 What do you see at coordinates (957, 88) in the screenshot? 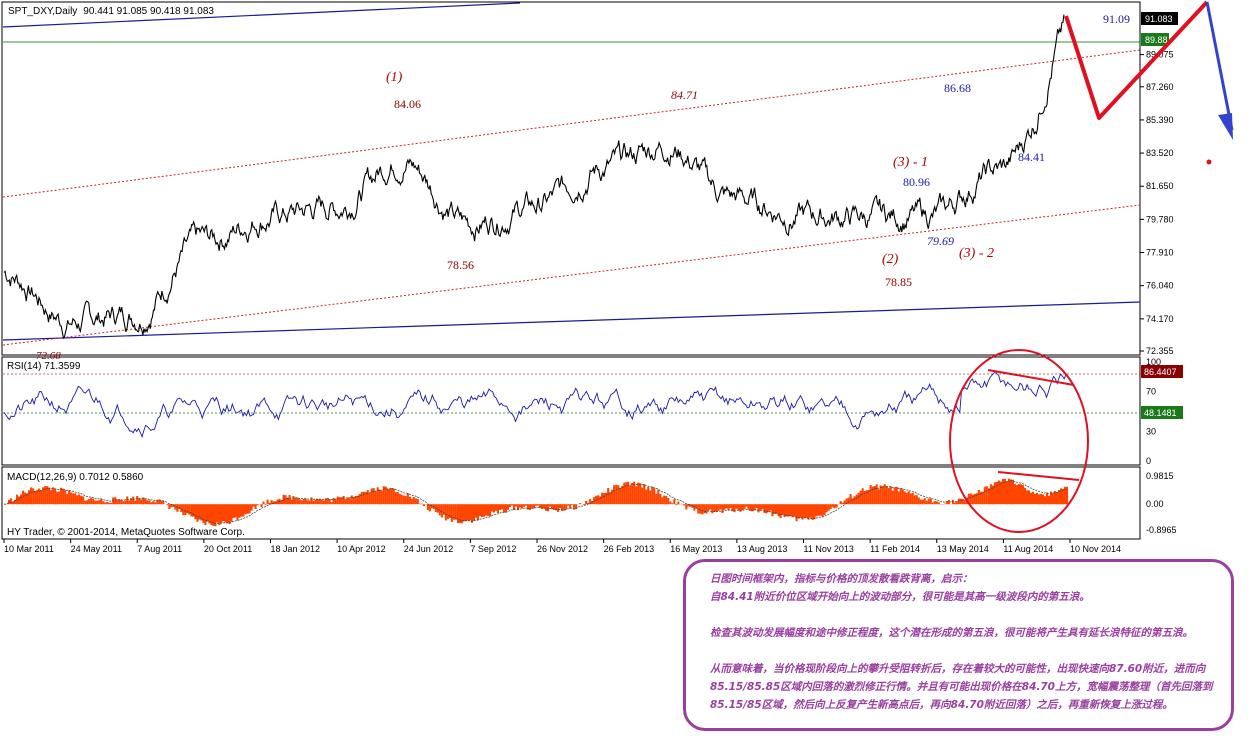
I see `annotation-86-68: 86.68` at bounding box center [957, 88].